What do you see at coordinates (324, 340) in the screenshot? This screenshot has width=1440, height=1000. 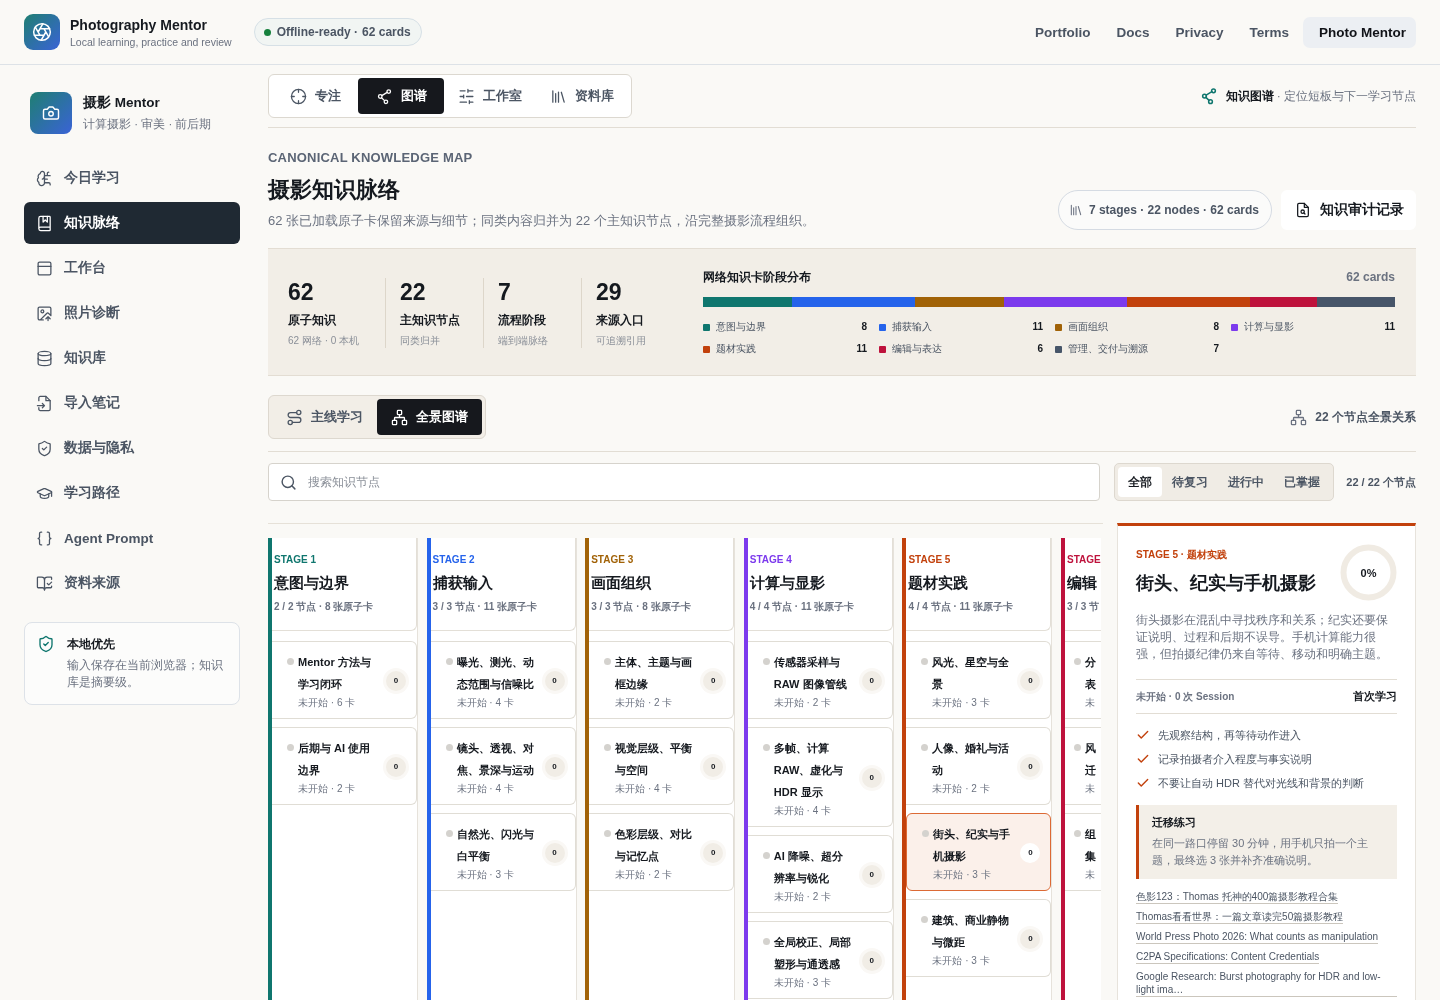 I see `stat-note: 62 网络 · 0 本机` at bounding box center [324, 340].